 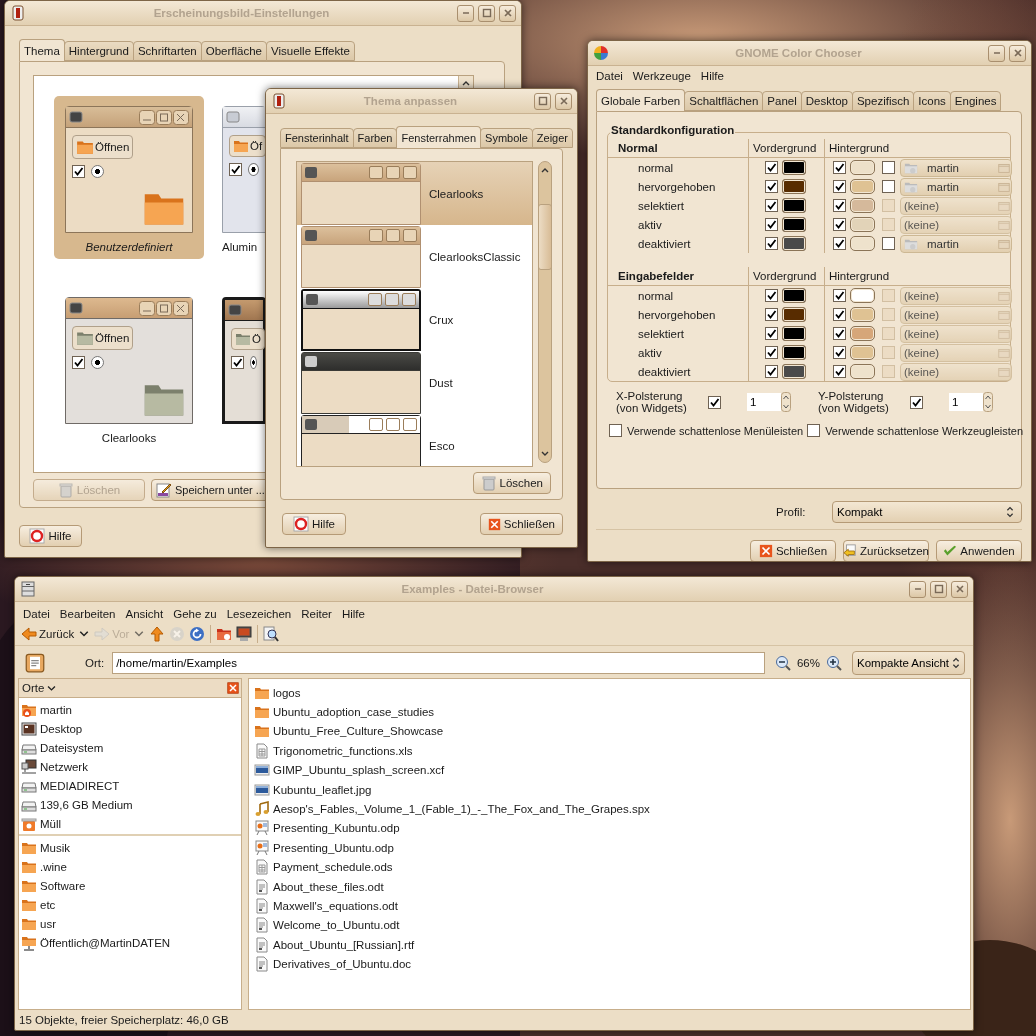 I want to click on theme-item: Öf Alumin, so click(x=244, y=177).